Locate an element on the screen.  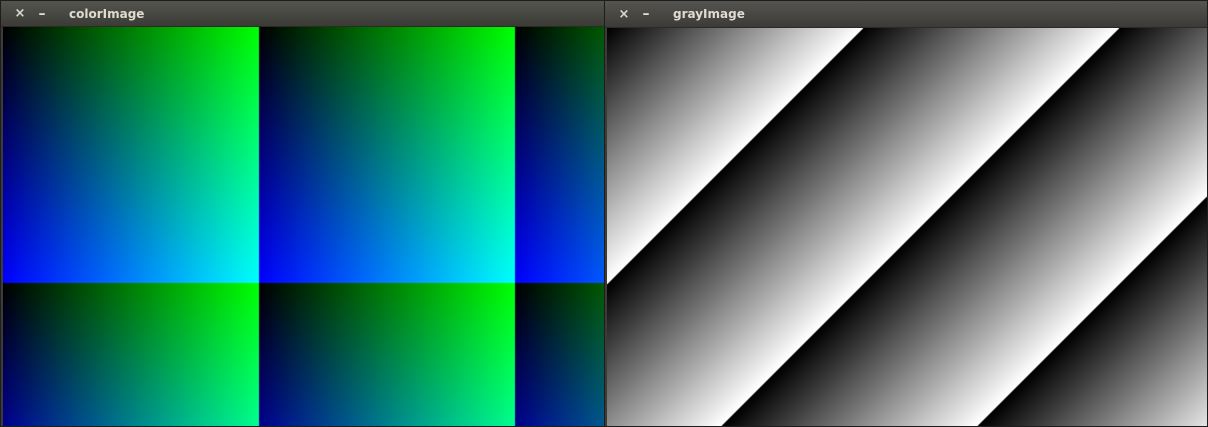
window-title: colorImage is located at coordinates (107, 13).